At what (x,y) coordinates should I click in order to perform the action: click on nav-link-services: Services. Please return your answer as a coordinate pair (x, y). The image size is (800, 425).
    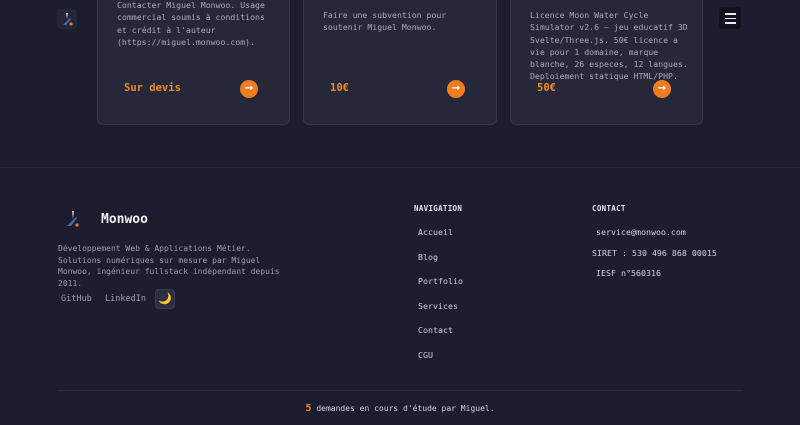
    Looking at the image, I should click on (438, 306).